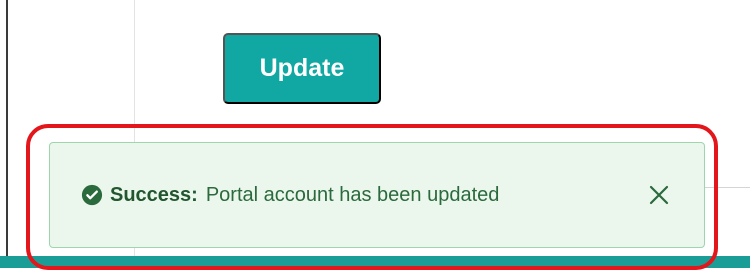 This screenshot has height=275, width=750. I want to click on window-left-edge, so click(7, 129).